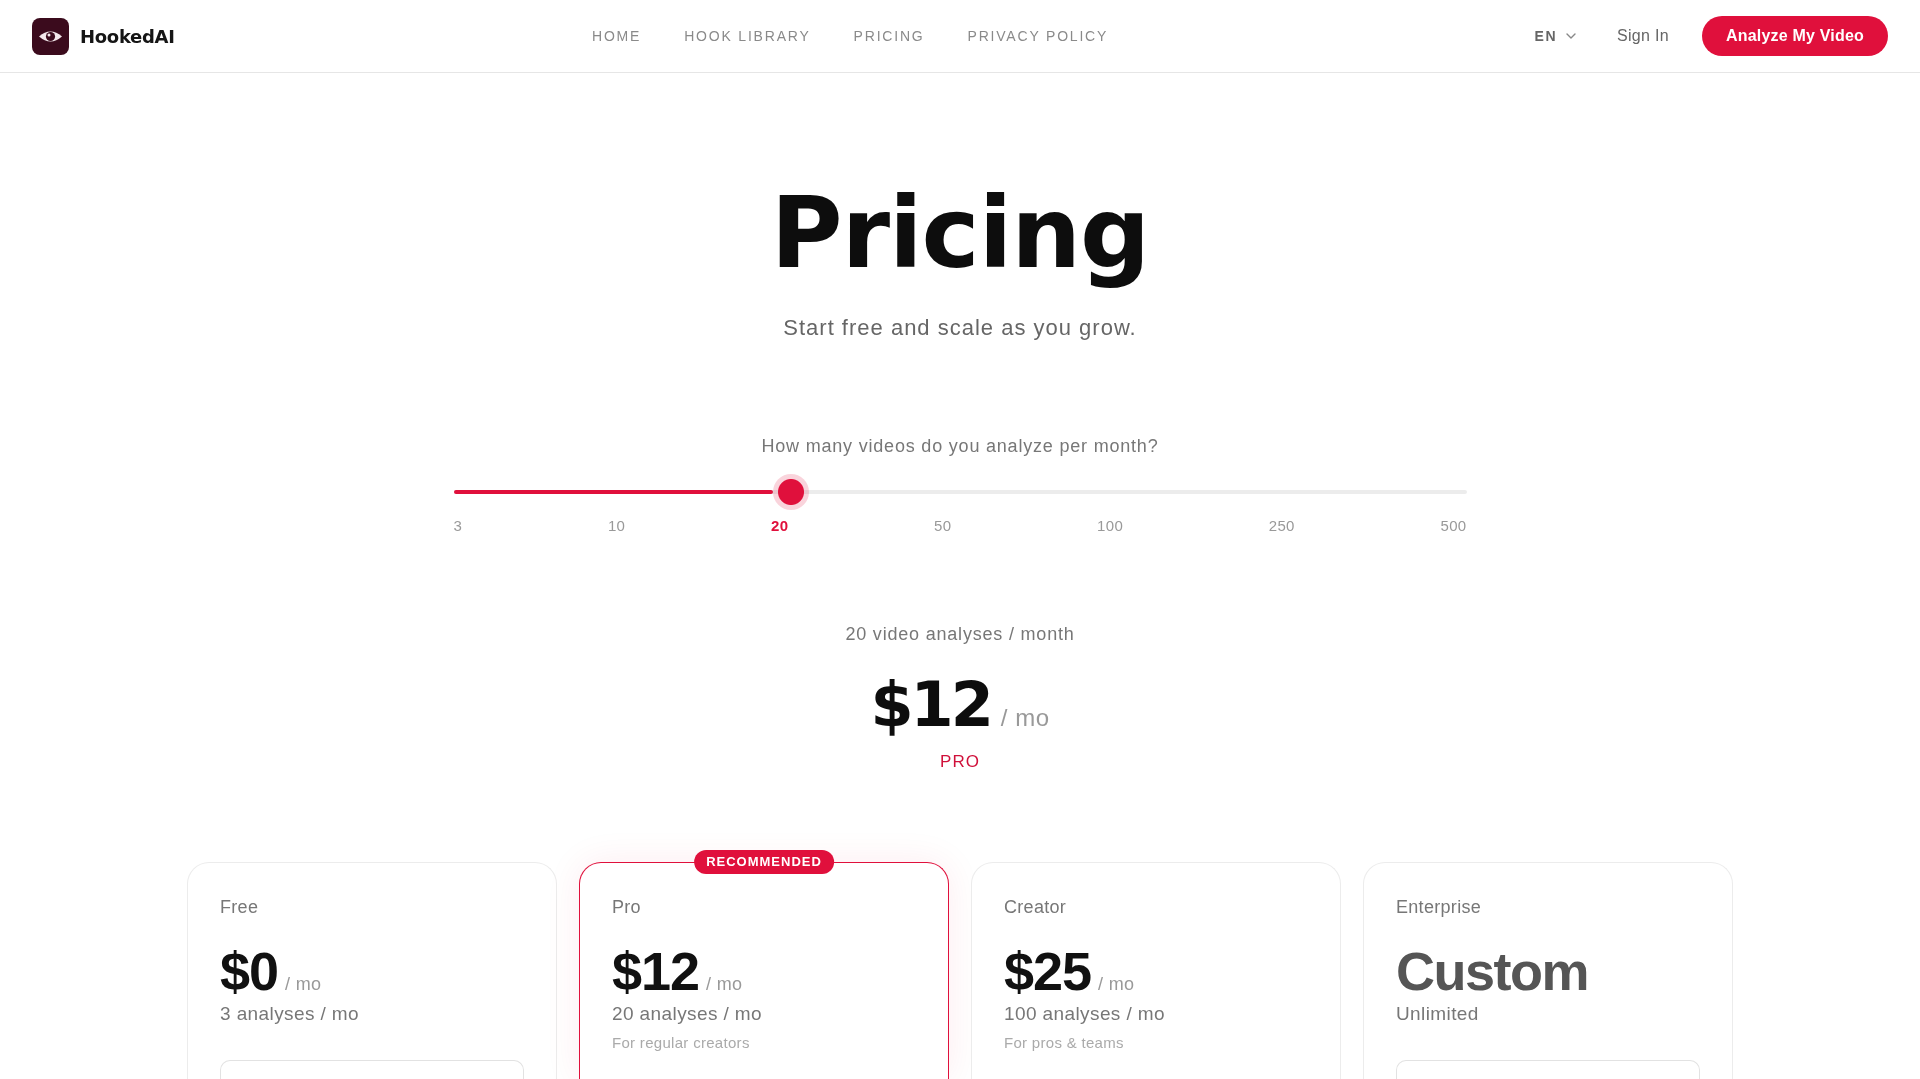  I want to click on usage-summary: 20 video analyses / month, so click(960, 634).